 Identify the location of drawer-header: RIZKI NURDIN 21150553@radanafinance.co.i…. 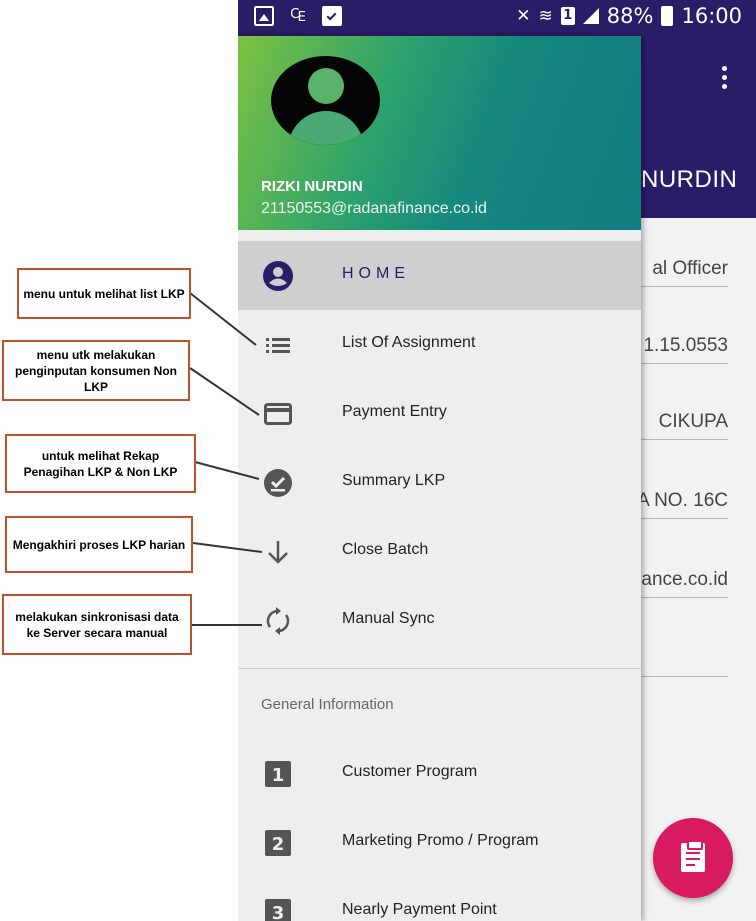
(439, 133).